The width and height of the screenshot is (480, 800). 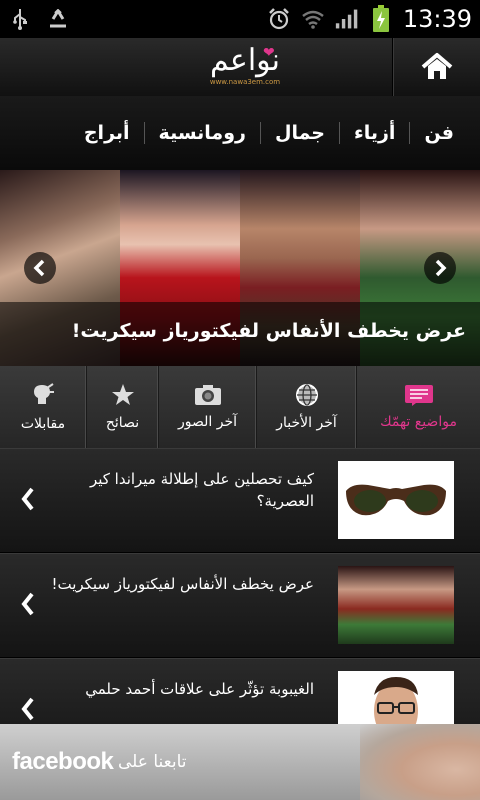 I want to click on article-title: الغيبوبة تؤثّر على علاقات أحمد حلمي, so click(x=199, y=689).